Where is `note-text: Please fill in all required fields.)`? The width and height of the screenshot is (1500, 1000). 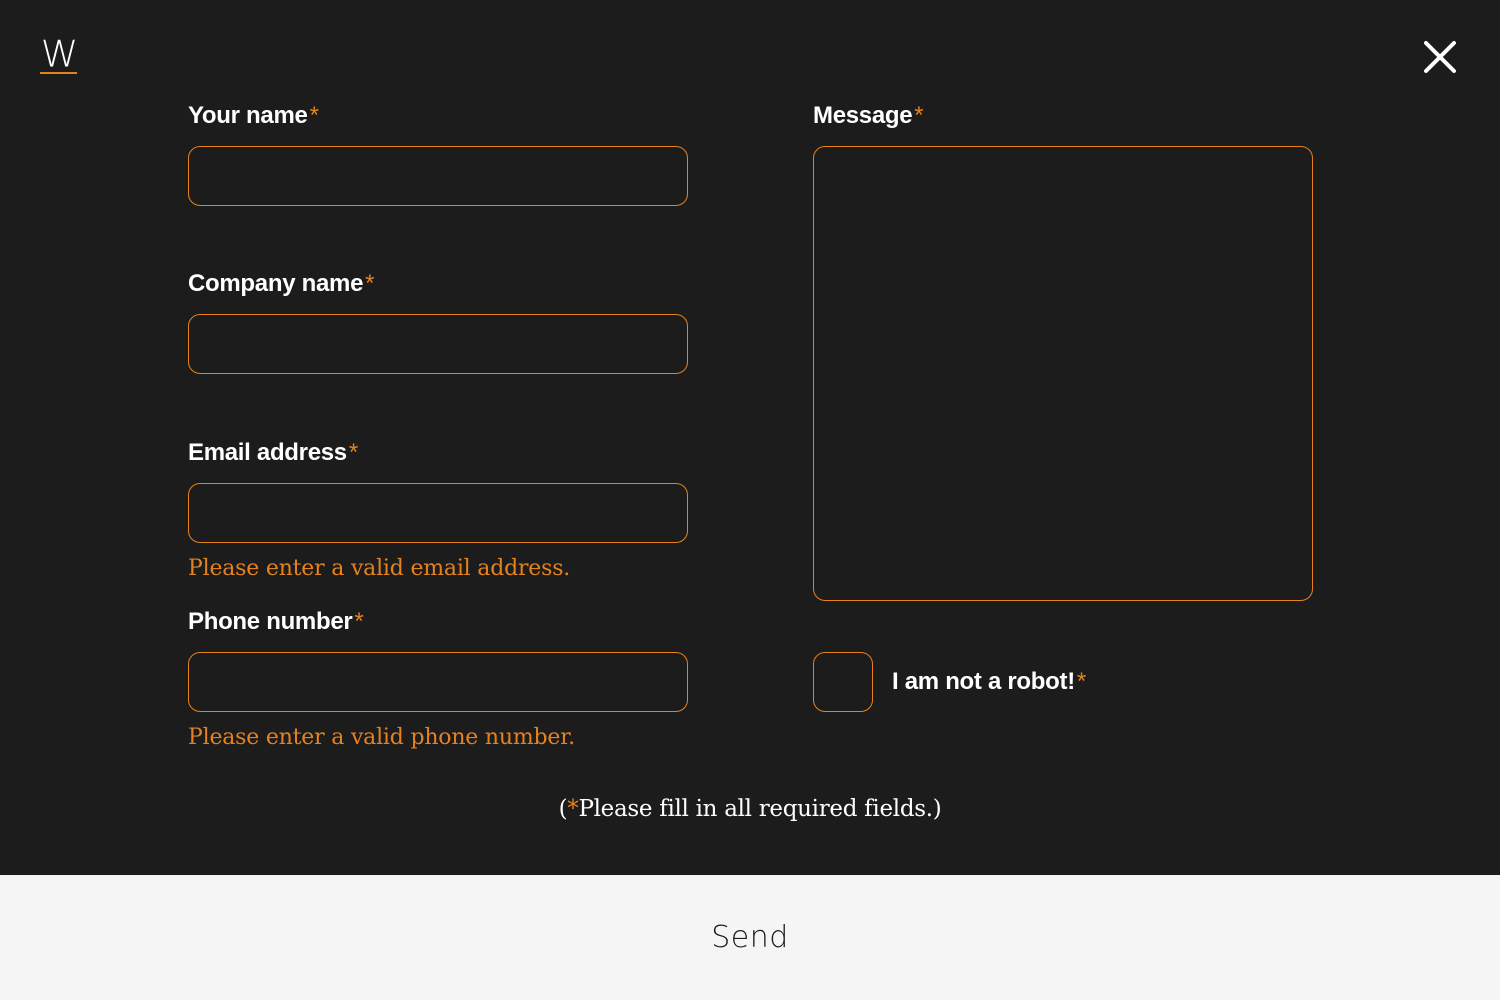 note-text: Please fill in all required fields.) is located at coordinates (760, 809).